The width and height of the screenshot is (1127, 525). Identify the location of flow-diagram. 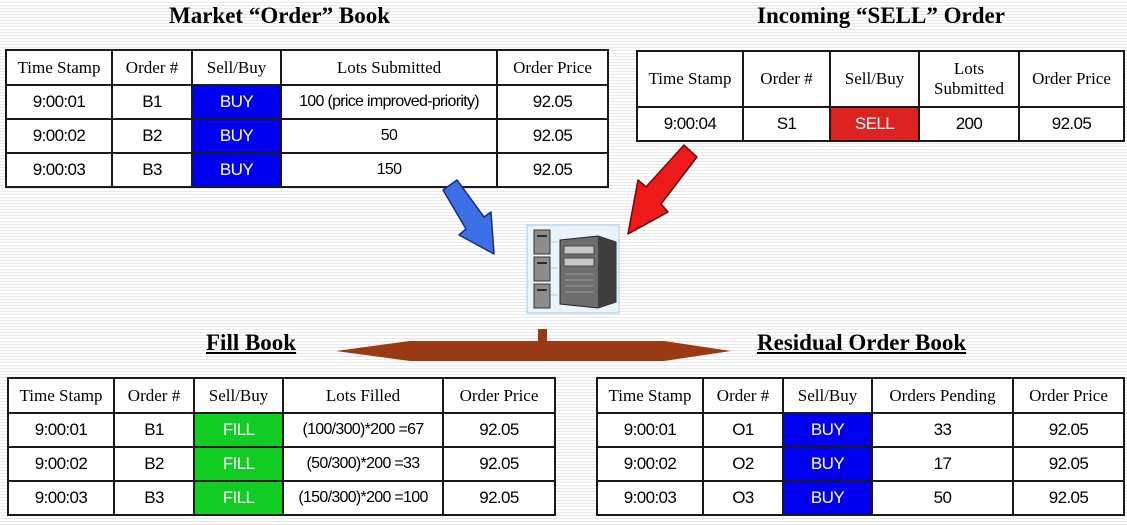
(533, 252).